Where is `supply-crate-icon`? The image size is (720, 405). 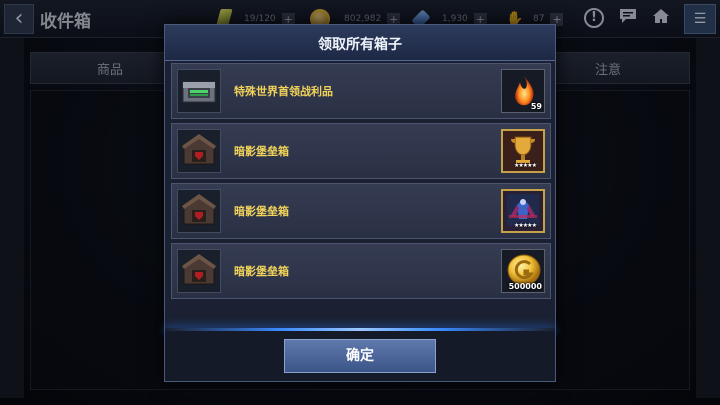
supply-crate-icon is located at coordinates (199, 91).